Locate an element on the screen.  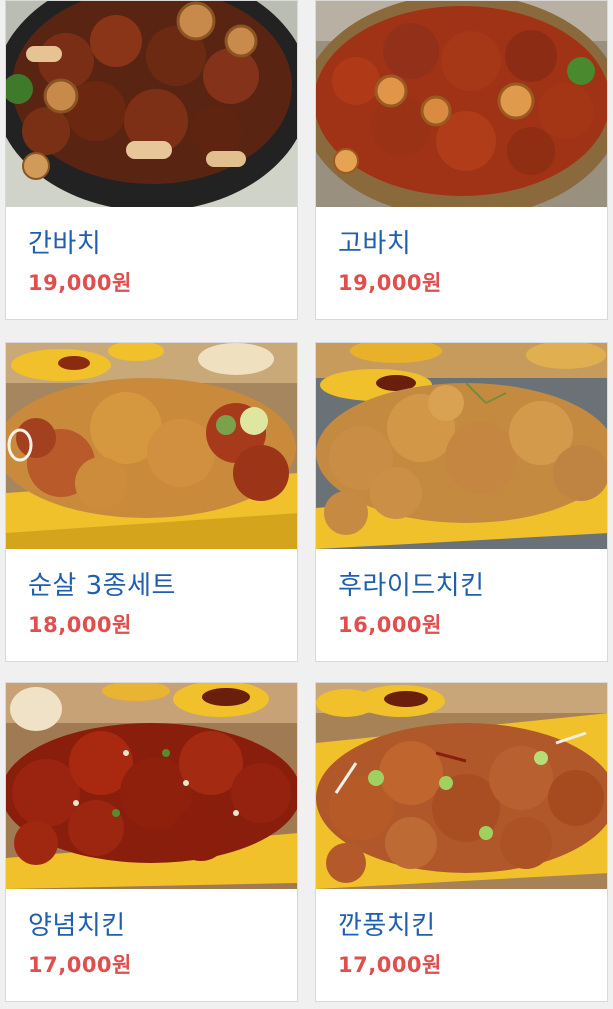
menu-item-price: 16,000원 is located at coordinates (390, 625).